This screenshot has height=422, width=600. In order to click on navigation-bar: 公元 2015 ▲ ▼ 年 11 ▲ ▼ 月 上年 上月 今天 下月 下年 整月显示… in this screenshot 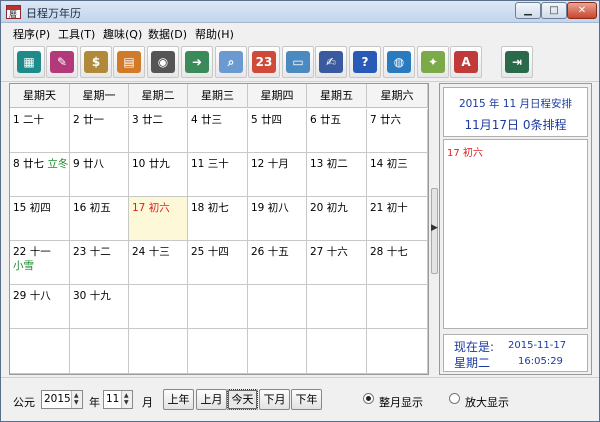, I will do `click(300, 399)`.